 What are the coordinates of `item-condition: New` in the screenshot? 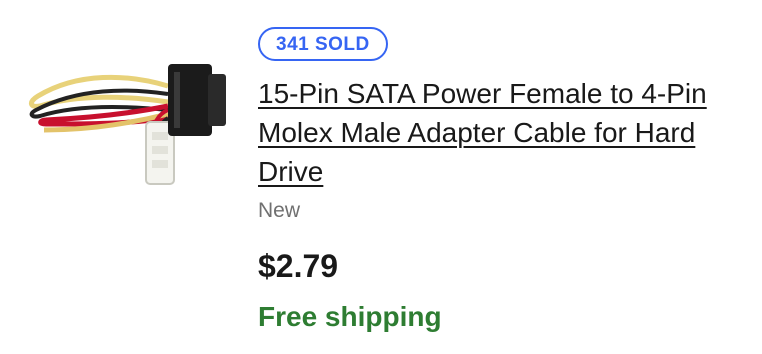 It's located at (279, 210).